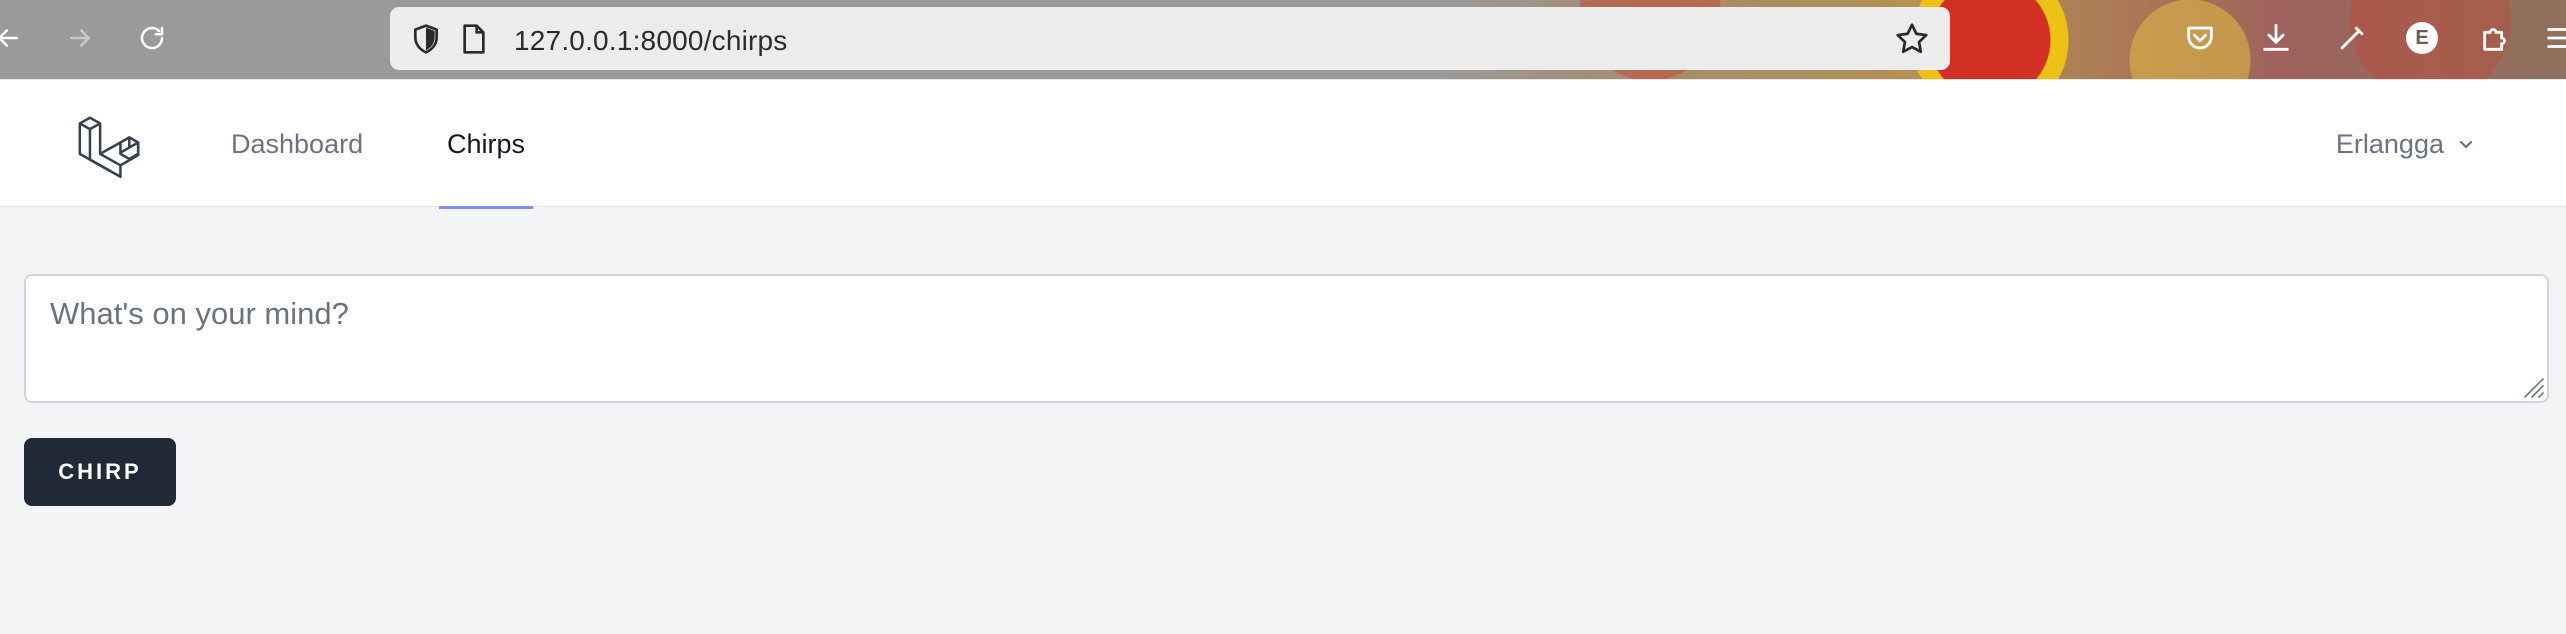 This screenshot has height=634, width=2566. I want to click on nav-link-label: Chirps, so click(486, 143).